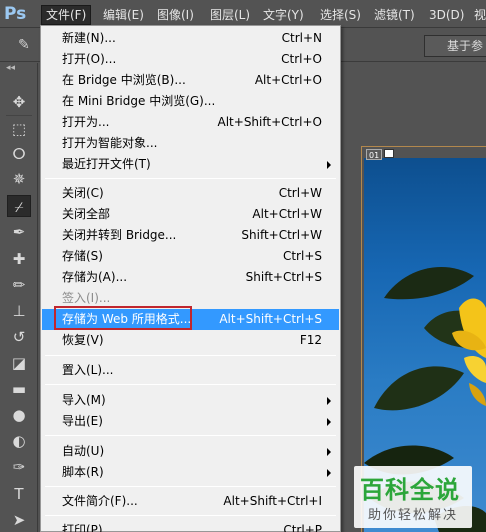 The width and height of the screenshot is (486, 532). I want to click on menu-select: 选择(S), so click(340, 15).